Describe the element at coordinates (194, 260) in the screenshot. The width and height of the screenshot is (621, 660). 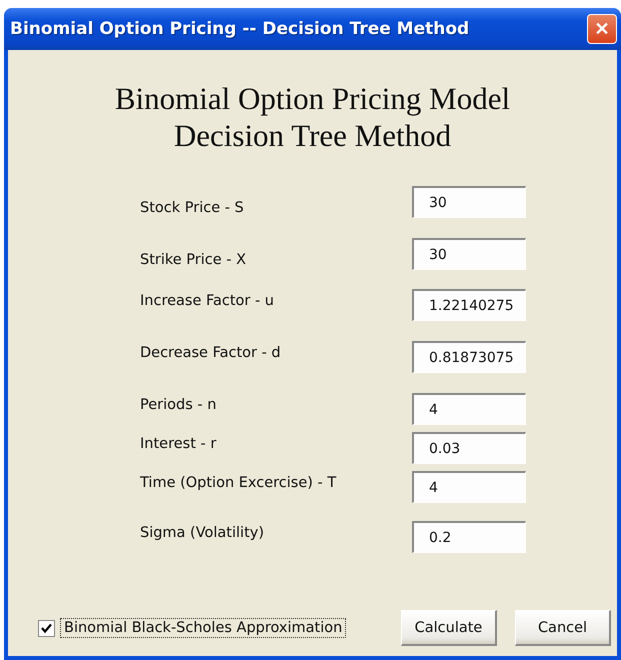
I see `field-label: Strike Price - X` at that location.